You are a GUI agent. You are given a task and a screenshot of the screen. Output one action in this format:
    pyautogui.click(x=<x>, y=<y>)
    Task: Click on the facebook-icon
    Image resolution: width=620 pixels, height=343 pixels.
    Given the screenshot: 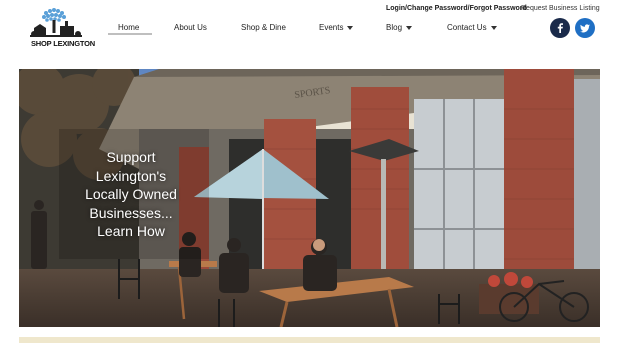 What is the action you would take?
    pyautogui.click(x=560, y=28)
    